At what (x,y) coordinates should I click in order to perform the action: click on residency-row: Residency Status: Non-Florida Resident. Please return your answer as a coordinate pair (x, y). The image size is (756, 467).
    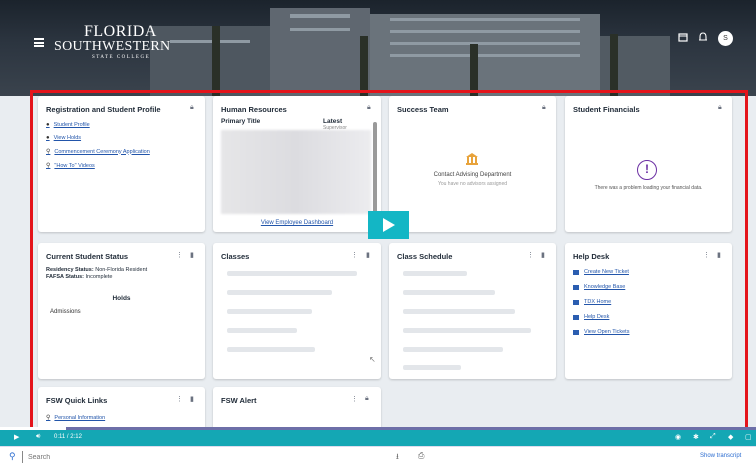
    Looking at the image, I should click on (96, 270).